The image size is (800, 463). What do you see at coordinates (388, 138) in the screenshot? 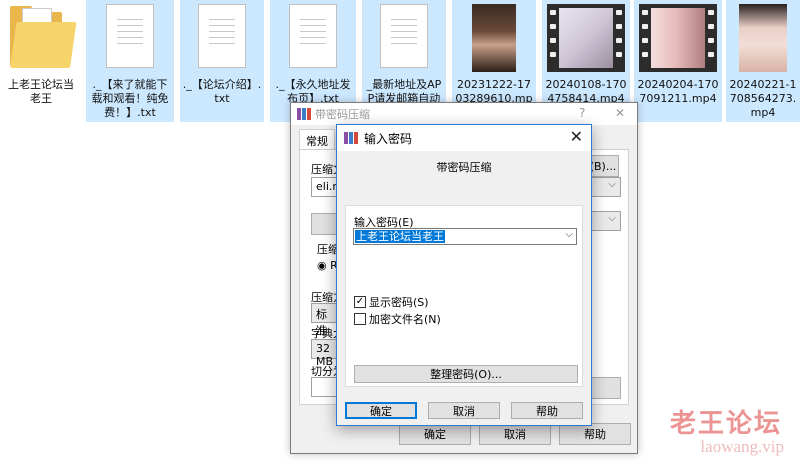
I see `password-dialog-title: 输入密码` at bounding box center [388, 138].